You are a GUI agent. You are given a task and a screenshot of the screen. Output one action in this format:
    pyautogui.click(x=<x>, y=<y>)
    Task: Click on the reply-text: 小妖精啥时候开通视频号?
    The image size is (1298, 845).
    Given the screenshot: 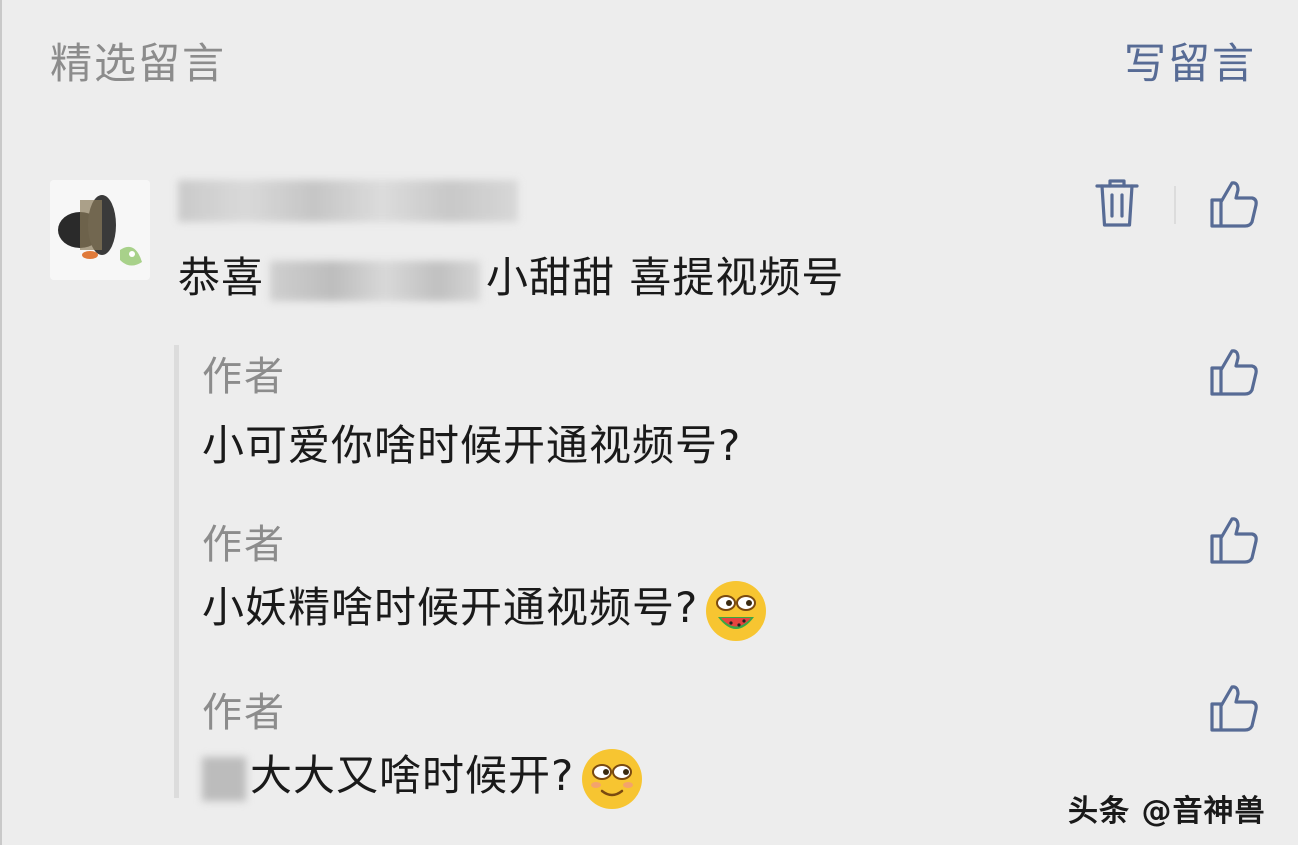 What is the action you would take?
    pyautogui.click(x=450, y=607)
    